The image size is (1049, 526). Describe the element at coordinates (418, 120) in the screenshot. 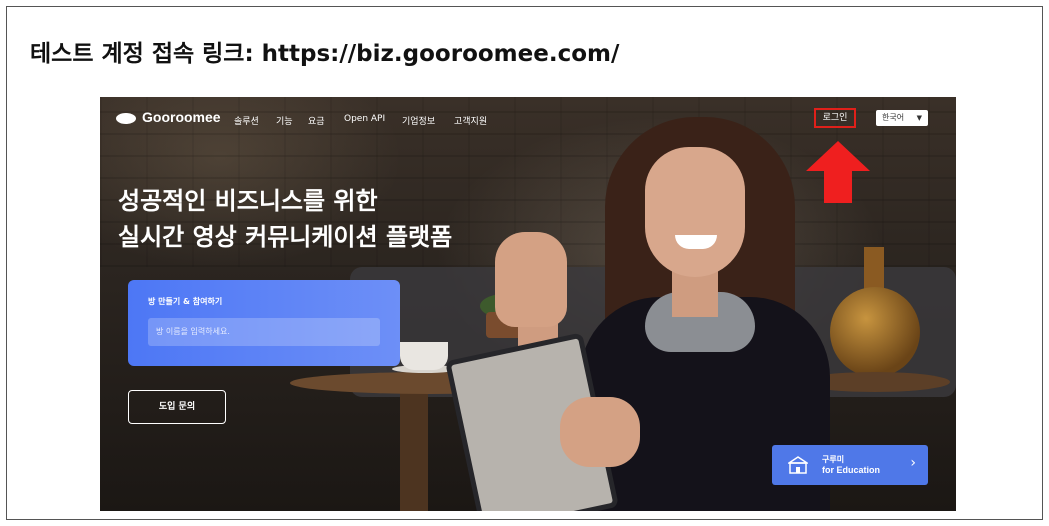

I see `nav-item-company: 기업정보` at that location.